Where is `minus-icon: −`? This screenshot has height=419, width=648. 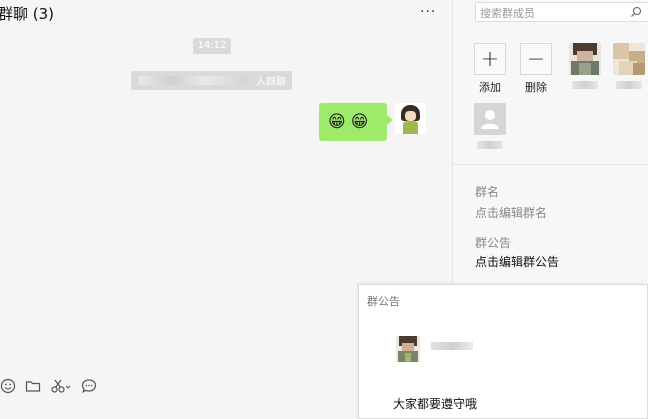
minus-icon: − is located at coordinates (536, 59).